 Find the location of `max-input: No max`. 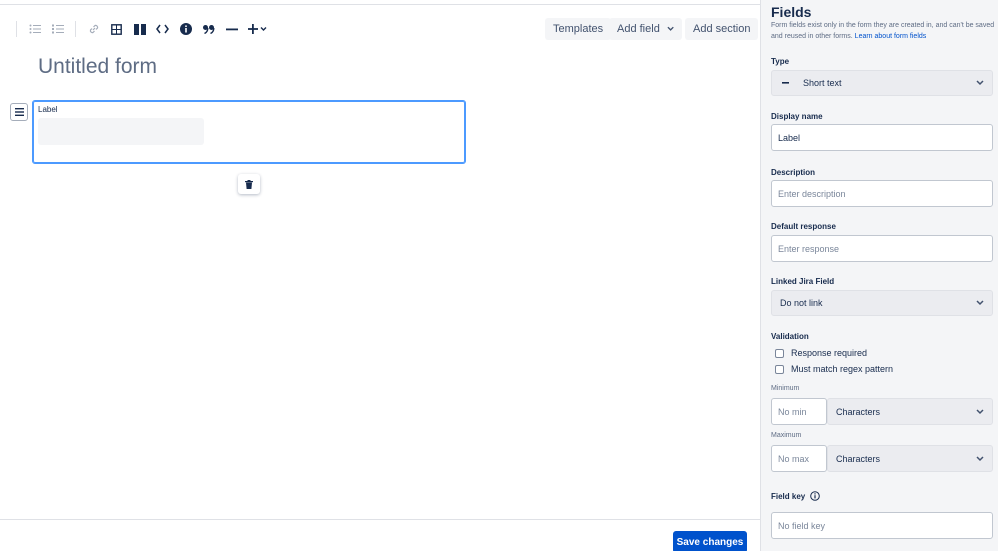

max-input: No max is located at coordinates (799, 458).